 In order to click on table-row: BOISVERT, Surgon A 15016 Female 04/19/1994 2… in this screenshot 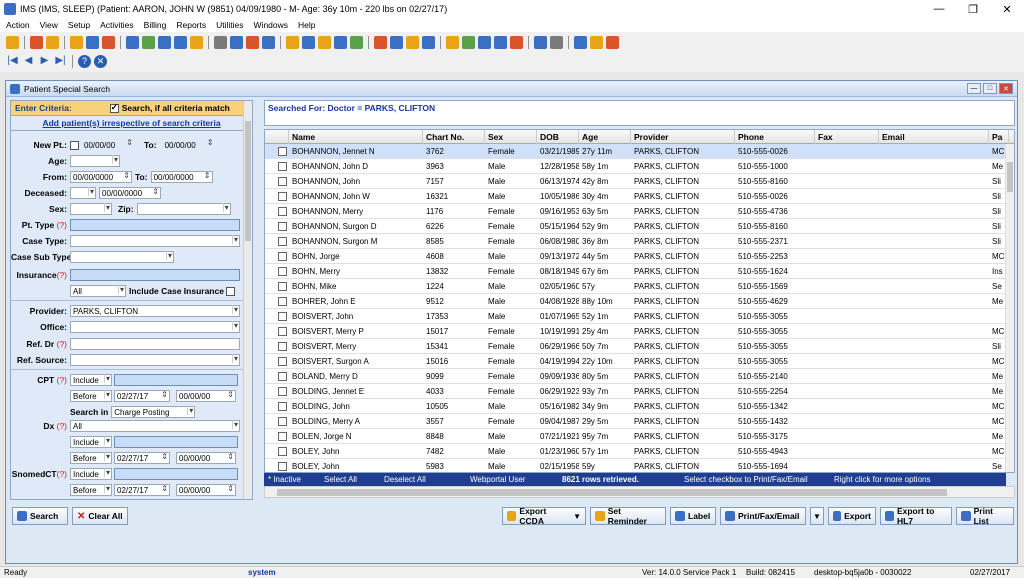, I will do `click(636, 361)`.